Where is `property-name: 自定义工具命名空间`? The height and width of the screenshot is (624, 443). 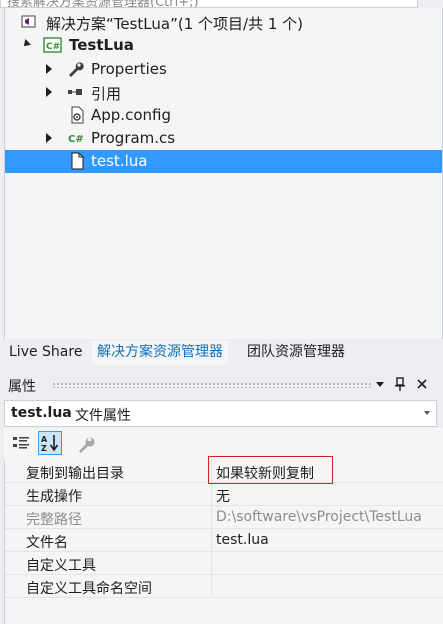 property-name: 自定义工具命名空间 is located at coordinates (89, 589).